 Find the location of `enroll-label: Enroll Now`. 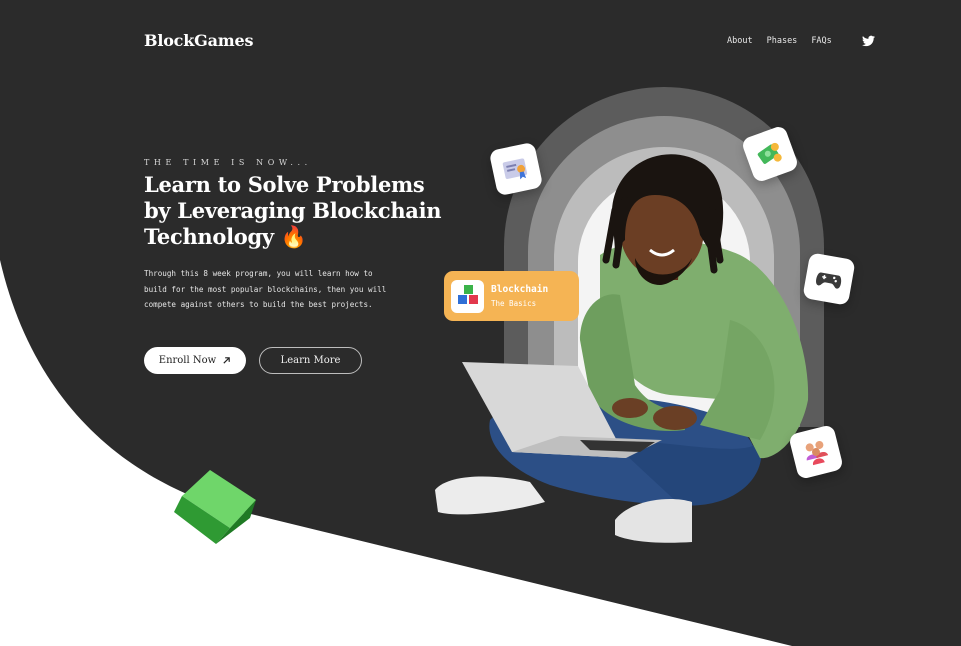

enroll-label: Enroll Now is located at coordinates (187, 360).